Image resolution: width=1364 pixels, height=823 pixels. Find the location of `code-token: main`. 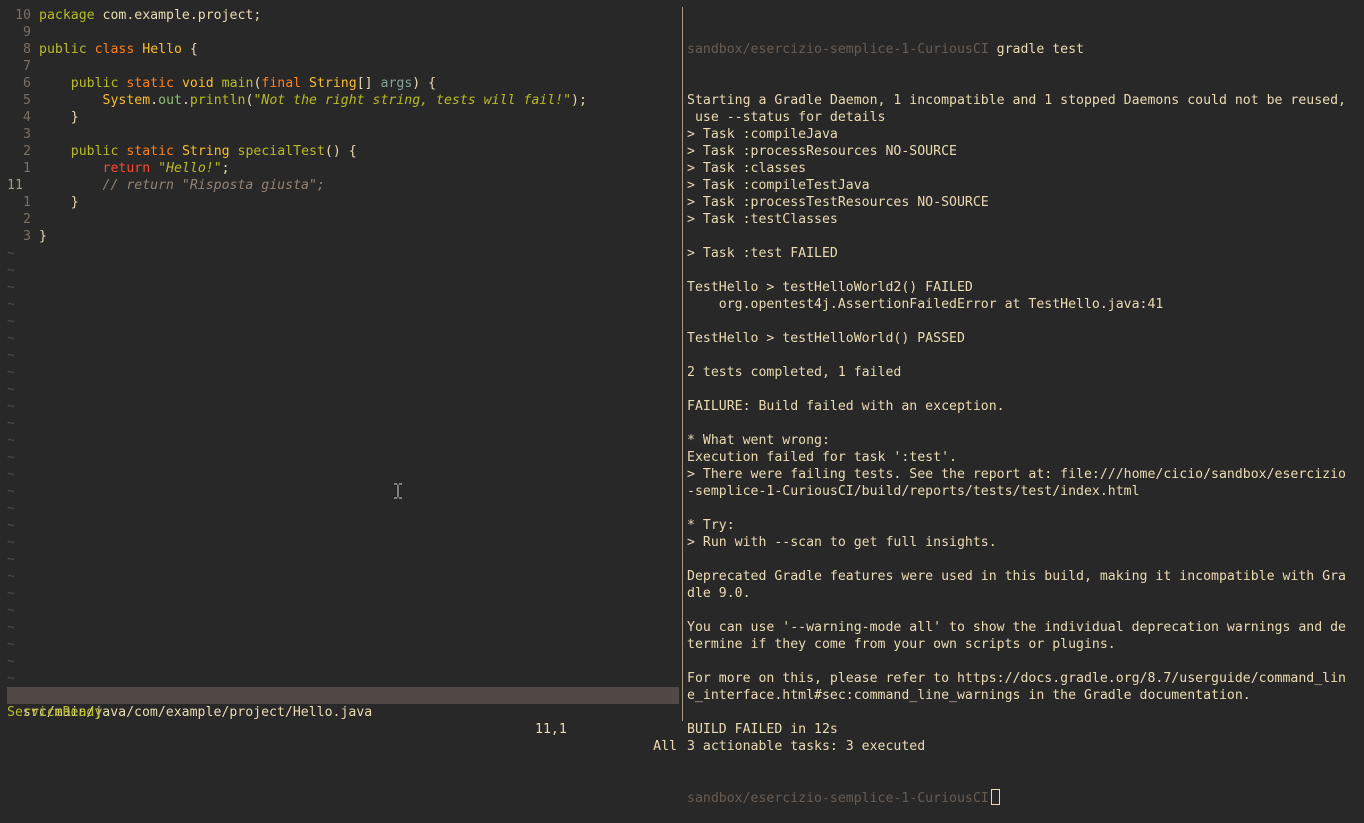

code-token: main is located at coordinates (237, 83).